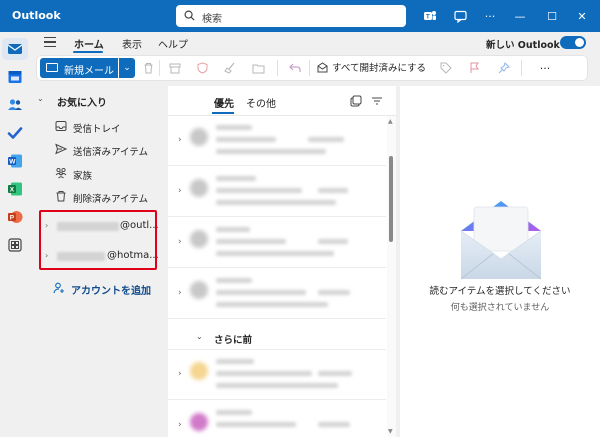  What do you see at coordinates (500, 291) in the screenshot?
I see `reading-pane-title: 読むアイテムを選択してください` at bounding box center [500, 291].